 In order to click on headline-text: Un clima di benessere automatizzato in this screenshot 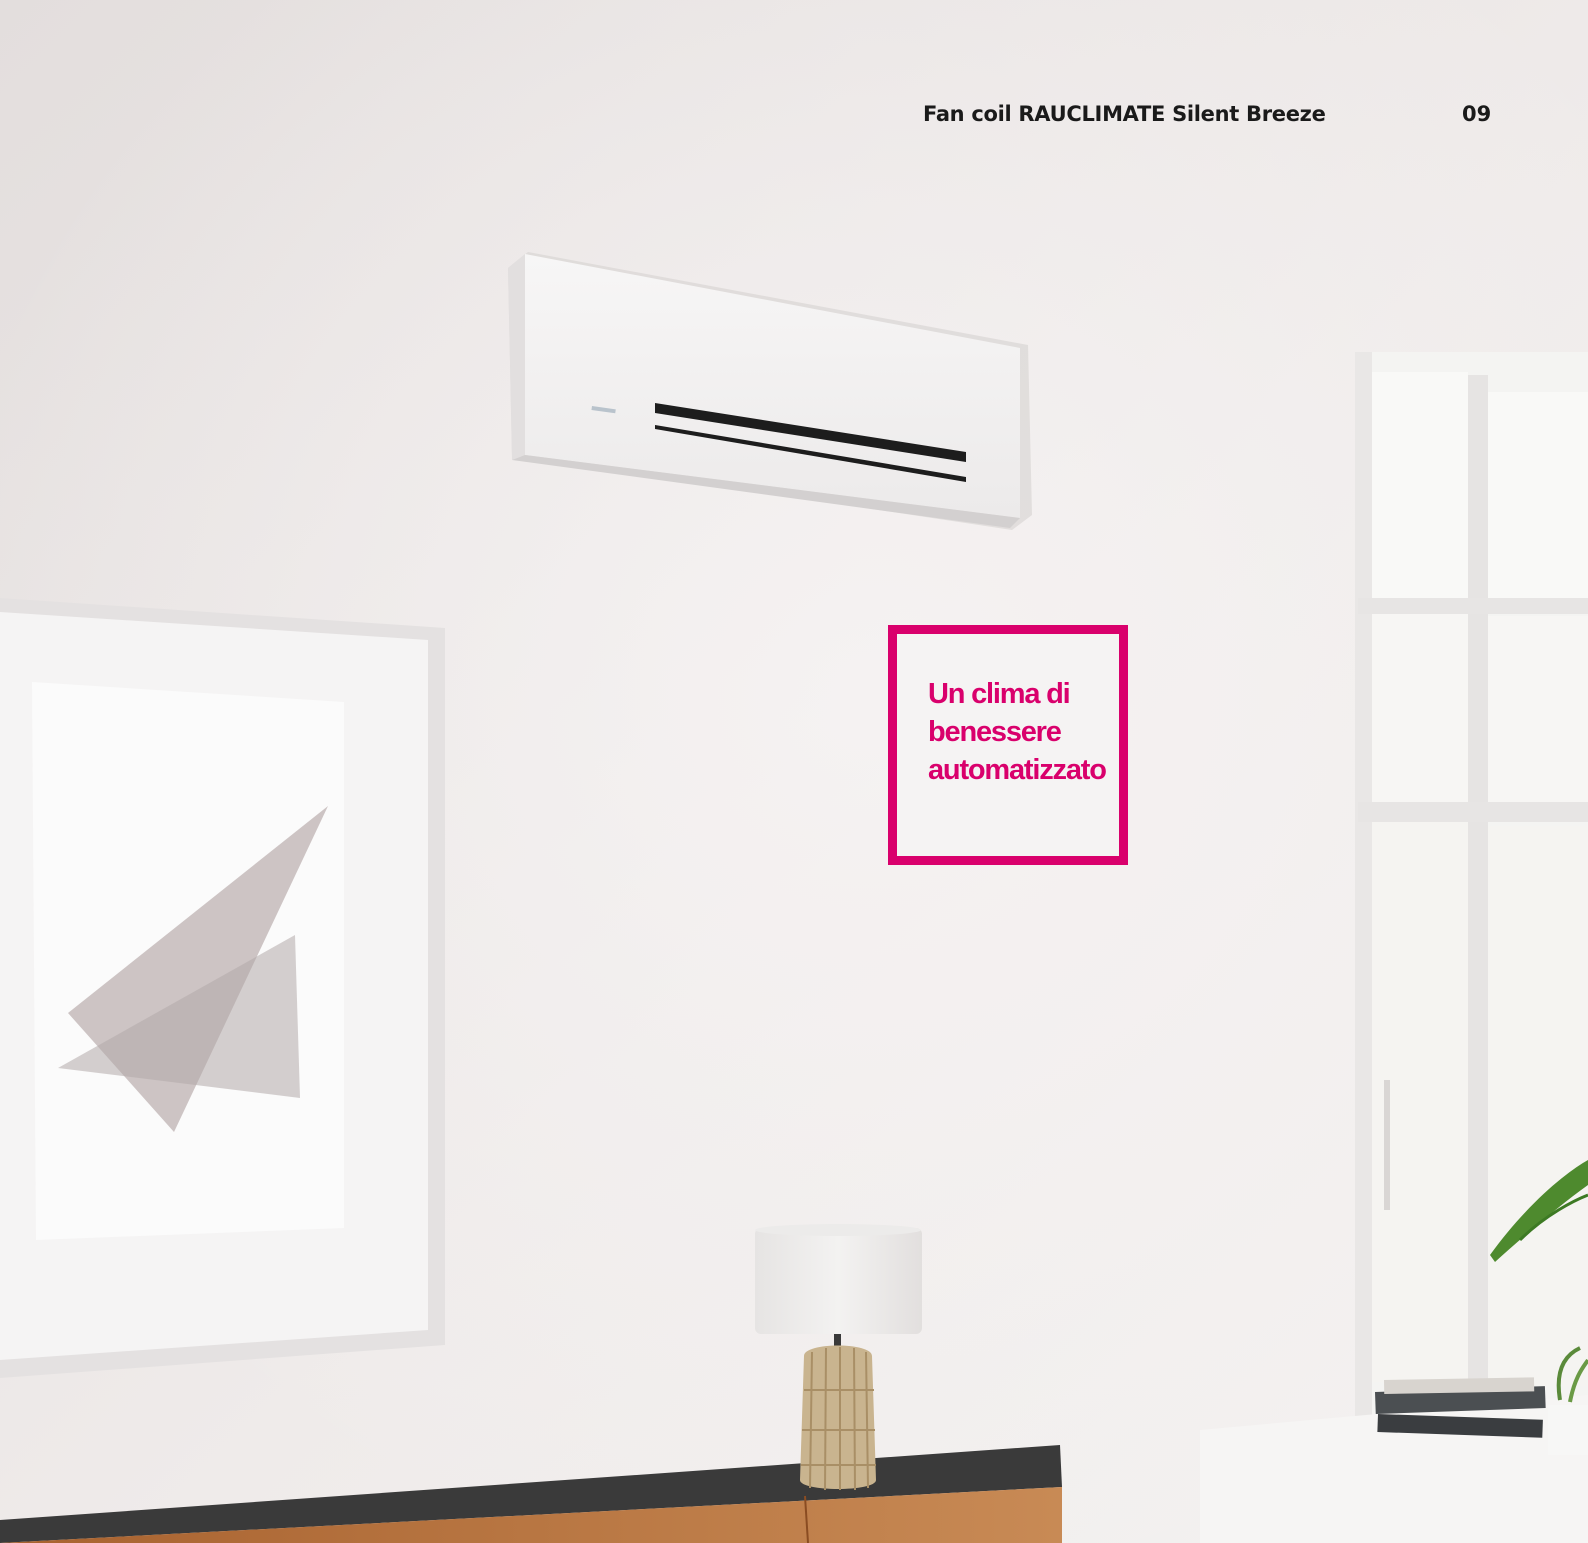, I will do `click(1028, 732)`.